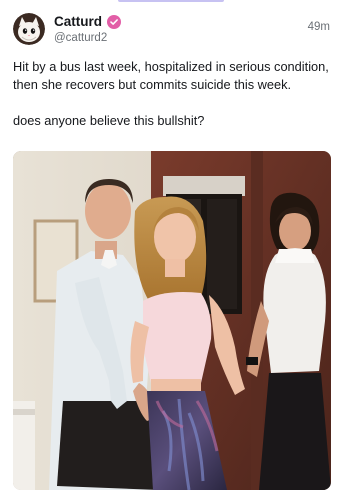  Describe the element at coordinates (109, 120) in the screenshot. I see `post-text-paragraph: does anyone believe this bullshit?` at that location.